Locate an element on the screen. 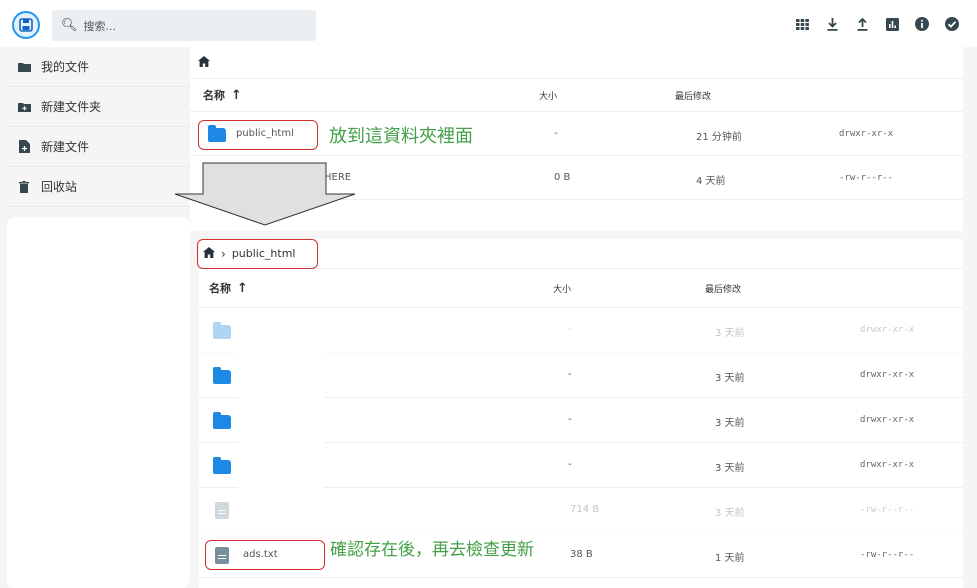 The image size is (977, 588). new-folder-icon is located at coordinates (24, 107).